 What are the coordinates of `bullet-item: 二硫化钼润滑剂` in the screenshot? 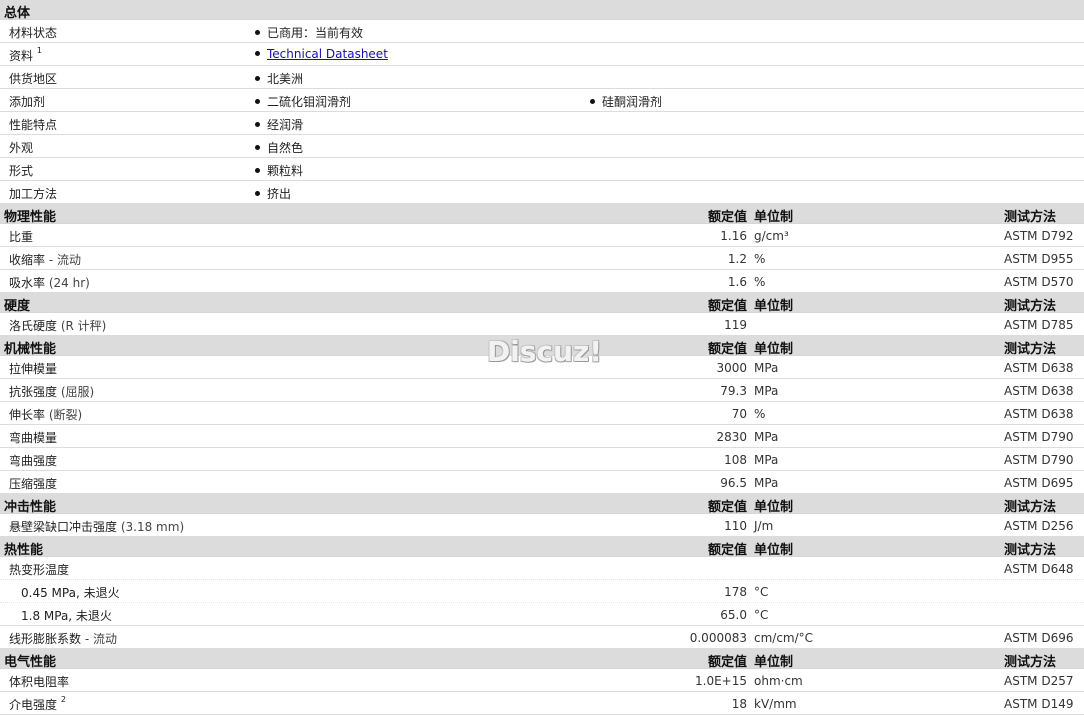 It's located at (303, 101).